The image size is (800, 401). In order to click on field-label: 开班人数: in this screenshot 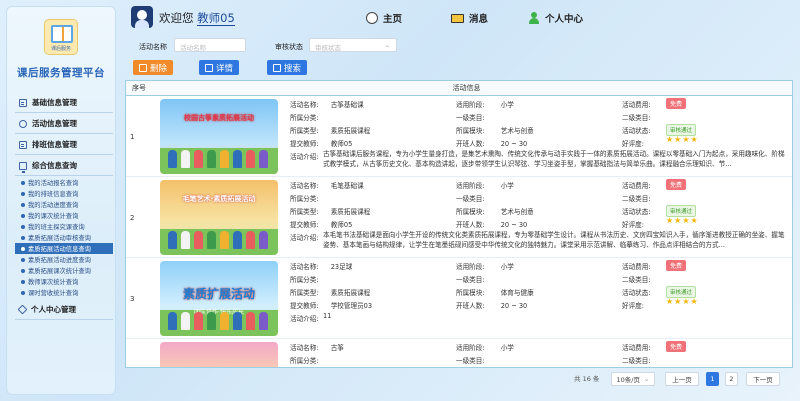, I will do `click(470, 144)`.